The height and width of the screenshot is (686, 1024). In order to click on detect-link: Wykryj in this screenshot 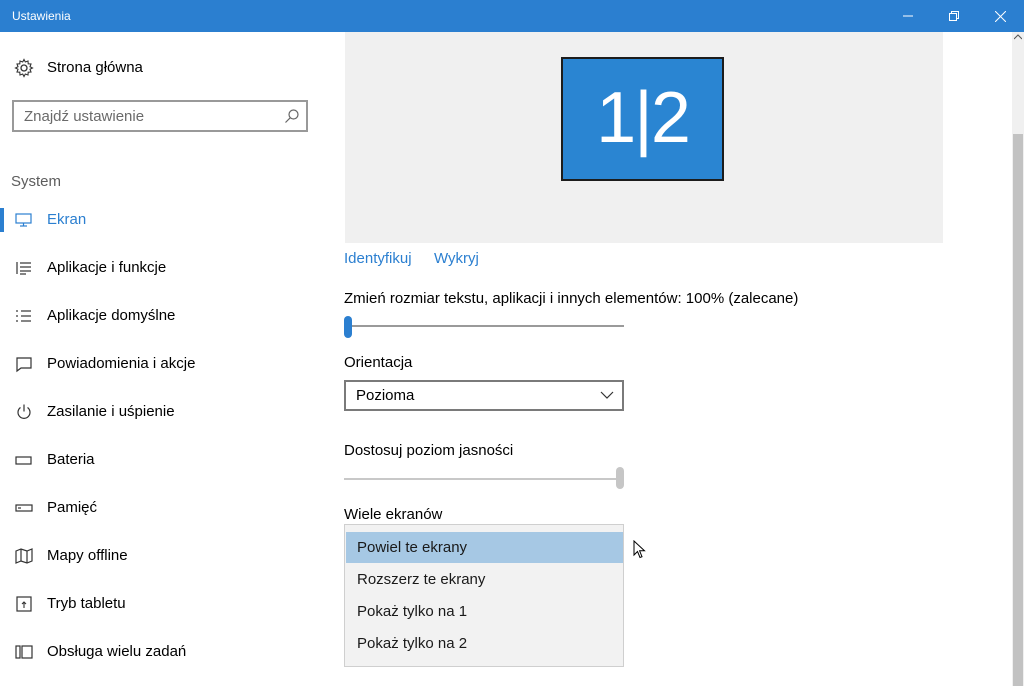, I will do `click(456, 258)`.